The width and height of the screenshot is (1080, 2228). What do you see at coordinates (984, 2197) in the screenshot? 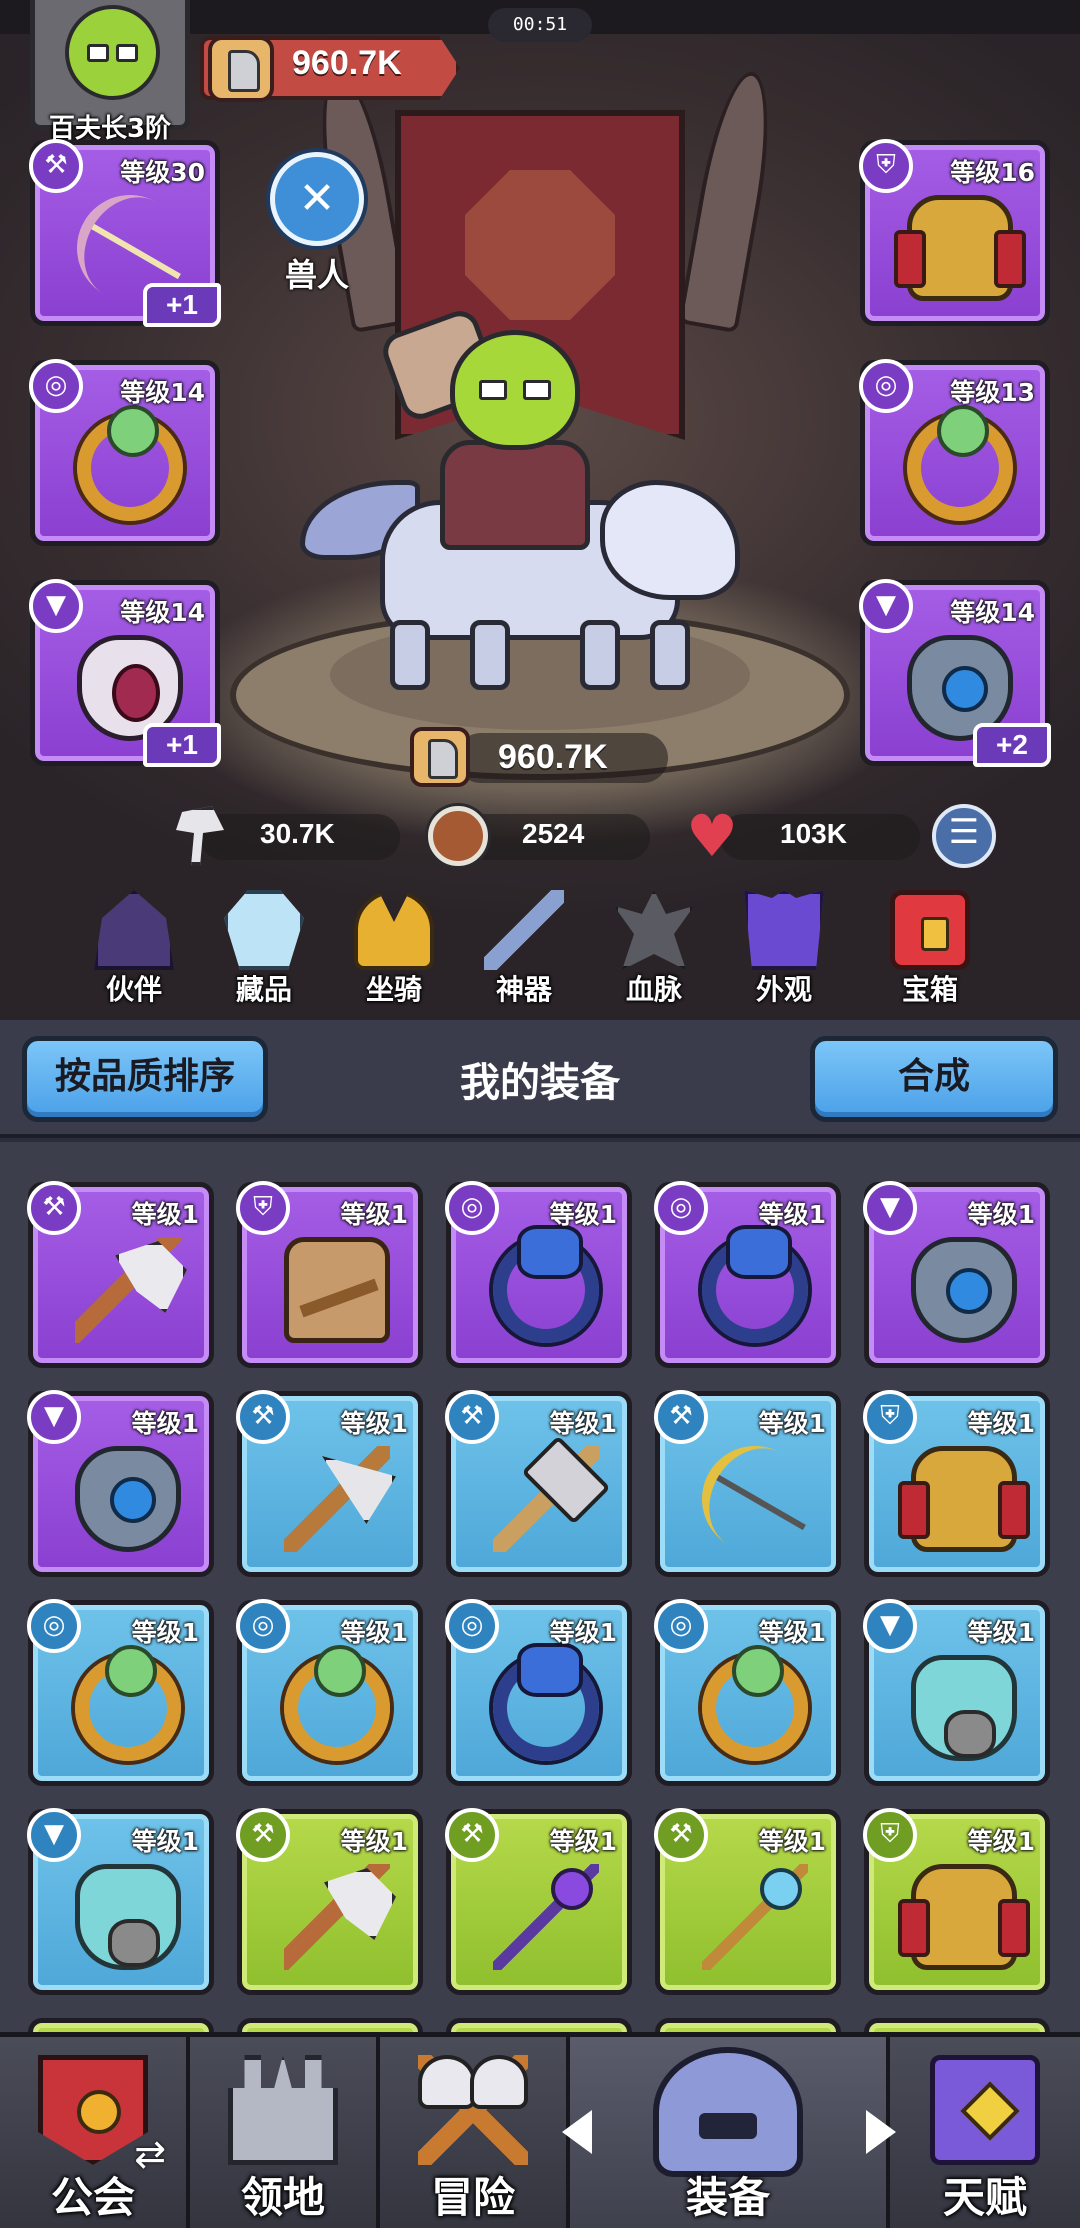
I see `nav-label: 天赋` at bounding box center [984, 2197].